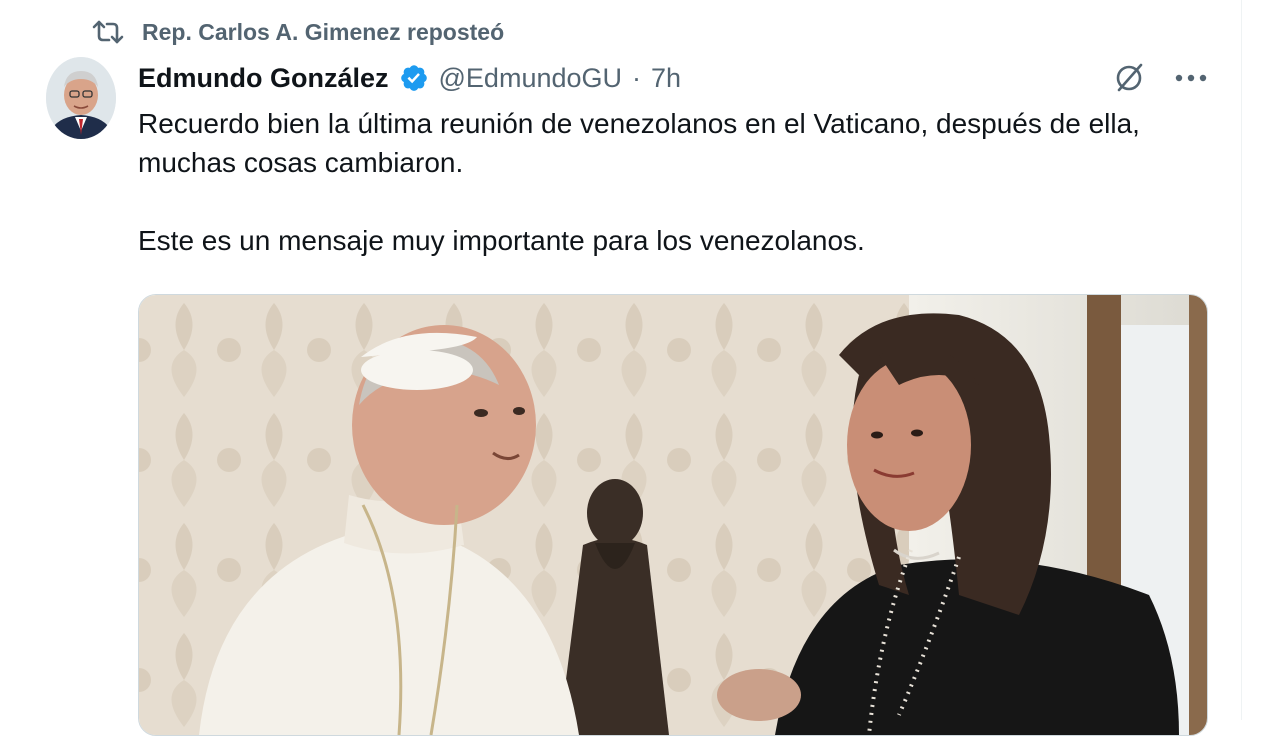  What do you see at coordinates (531, 78) in the screenshot?
I see `author-handle: @EdmundoGU` at bounding box center [531, 78].